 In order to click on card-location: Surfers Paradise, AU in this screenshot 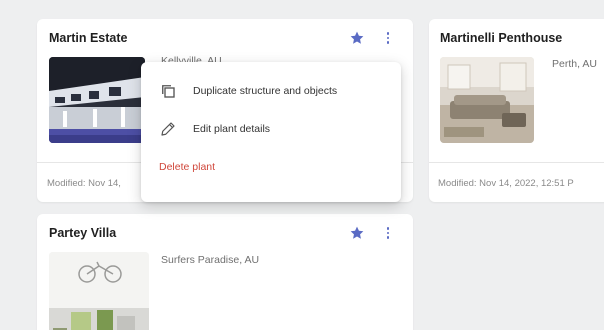, I will do `click(210, 260)`.